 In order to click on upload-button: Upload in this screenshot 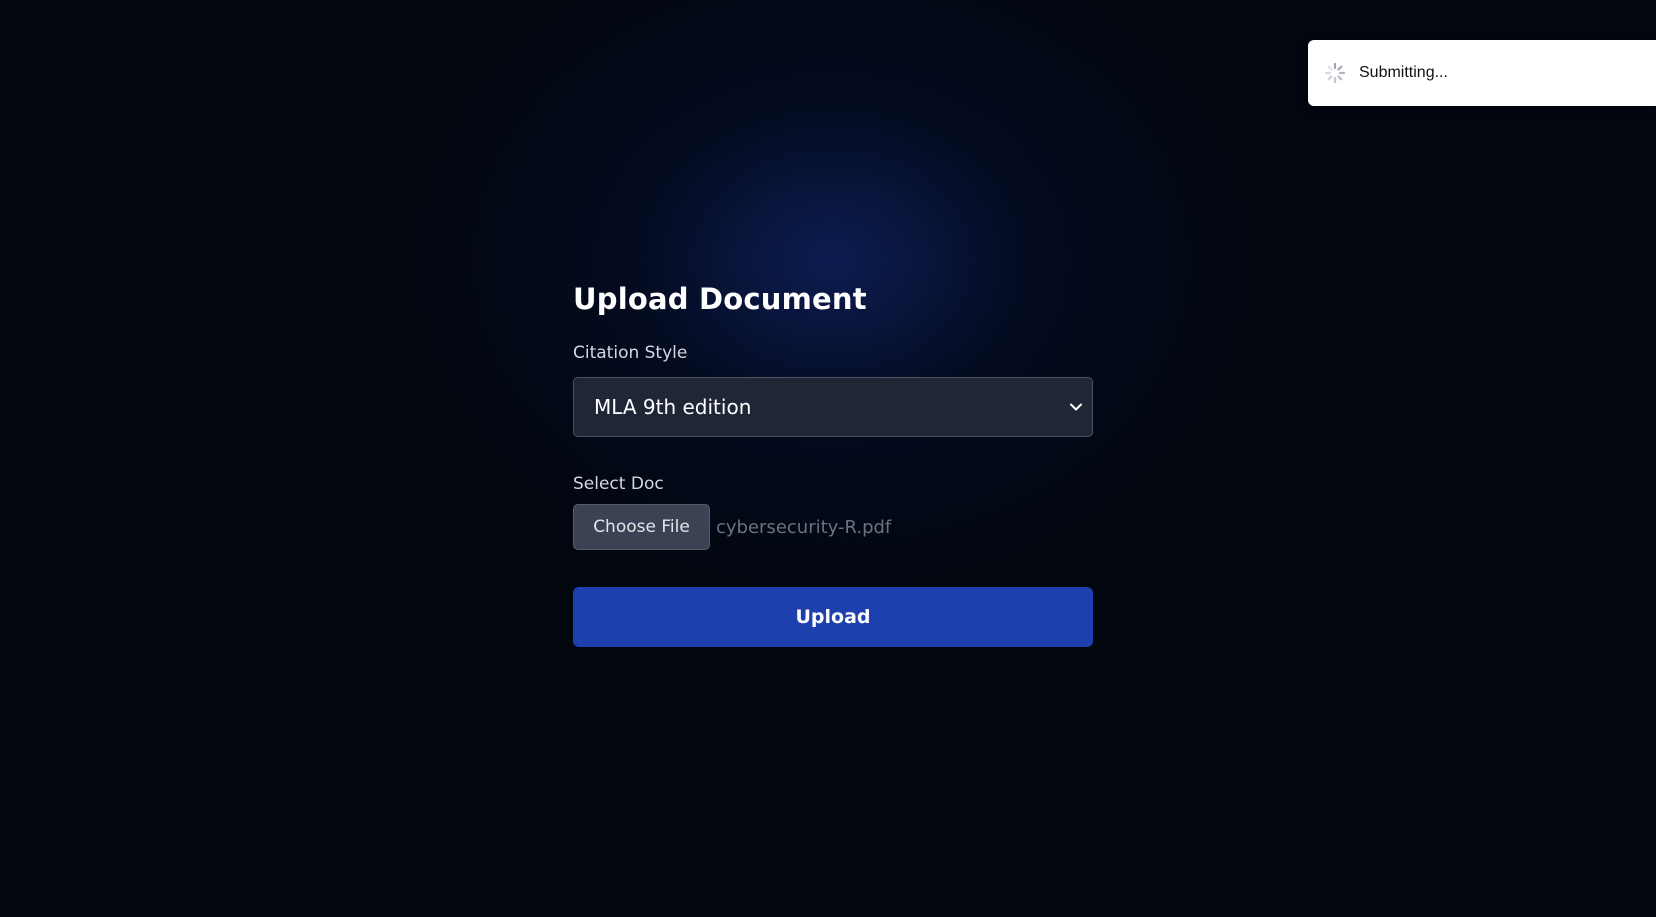, I will do `click(833, 617)`.